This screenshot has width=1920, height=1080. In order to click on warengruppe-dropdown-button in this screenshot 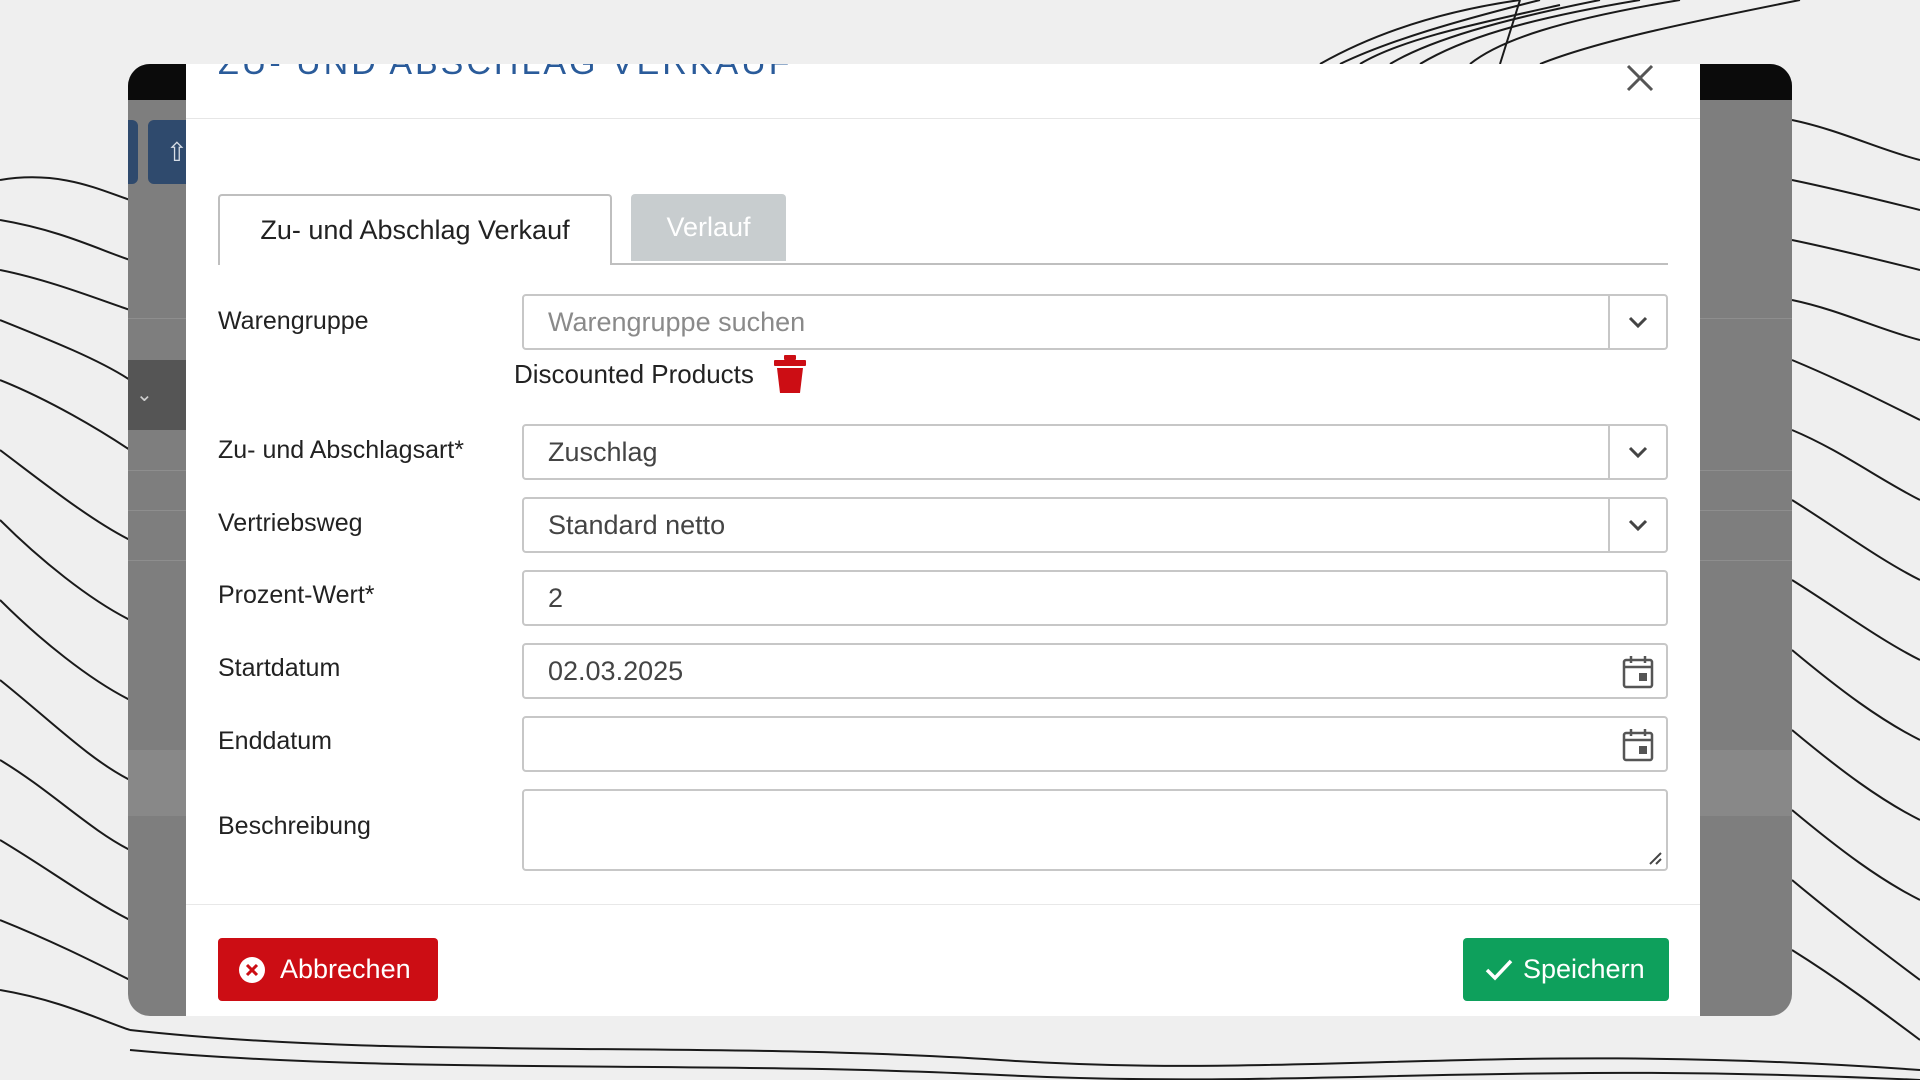, I will do `click(1637, 322)`.